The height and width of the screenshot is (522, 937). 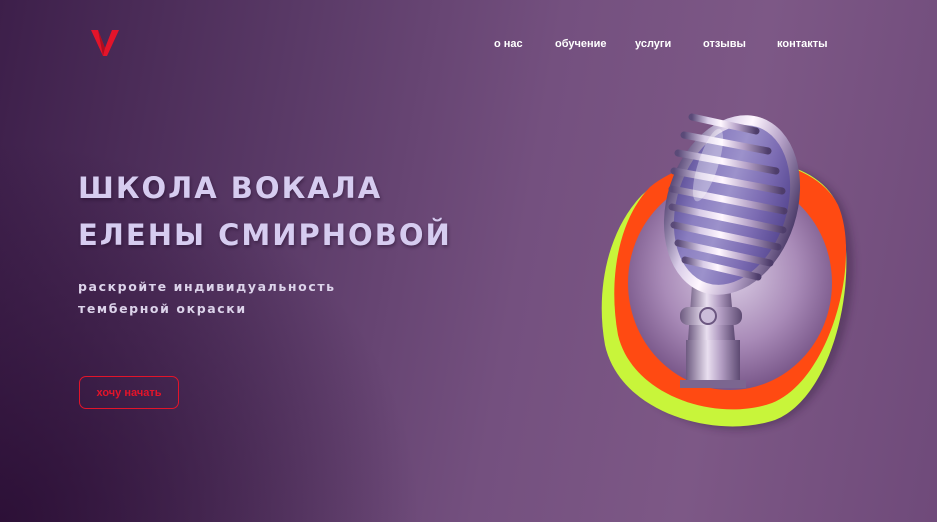 I want to click on hero-title: ШКОЛА ВОКАЛА ЕЛЕНЫ СМИРНОВОЙ, so click(x=265, y=212).